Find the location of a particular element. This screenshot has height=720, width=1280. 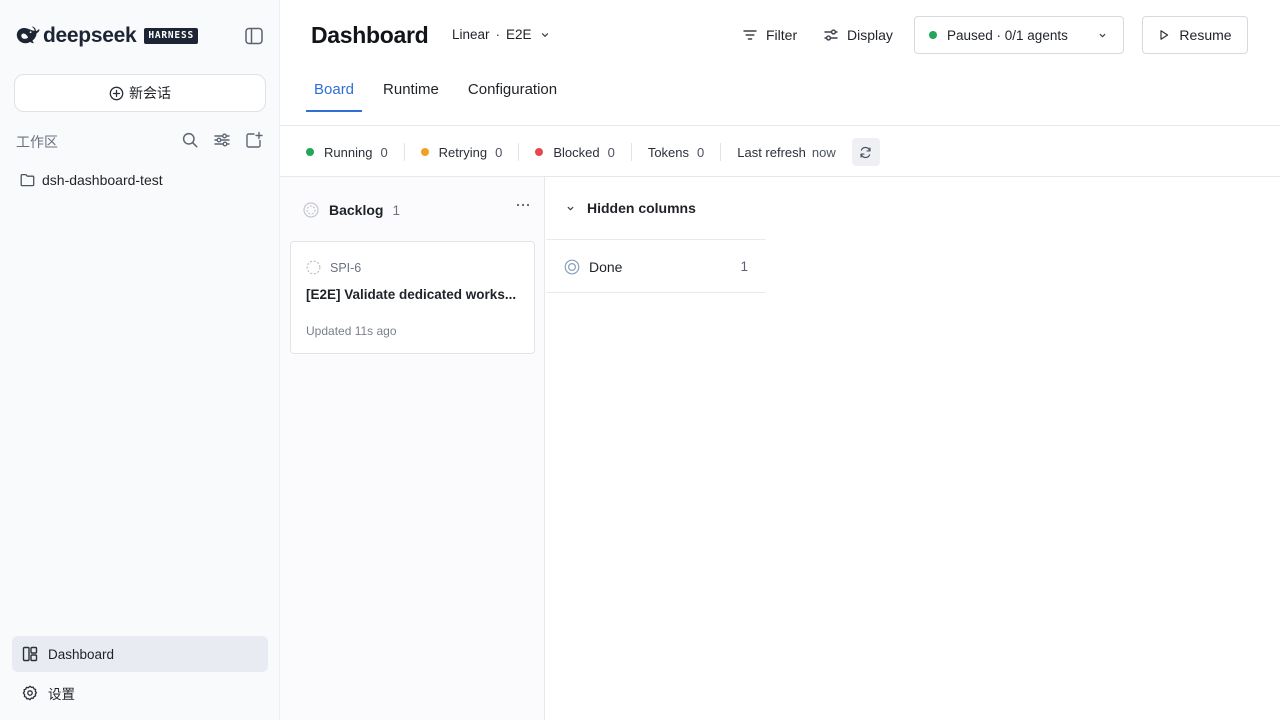

brand-badge: HARNESS is located at coordinates (171, 36).